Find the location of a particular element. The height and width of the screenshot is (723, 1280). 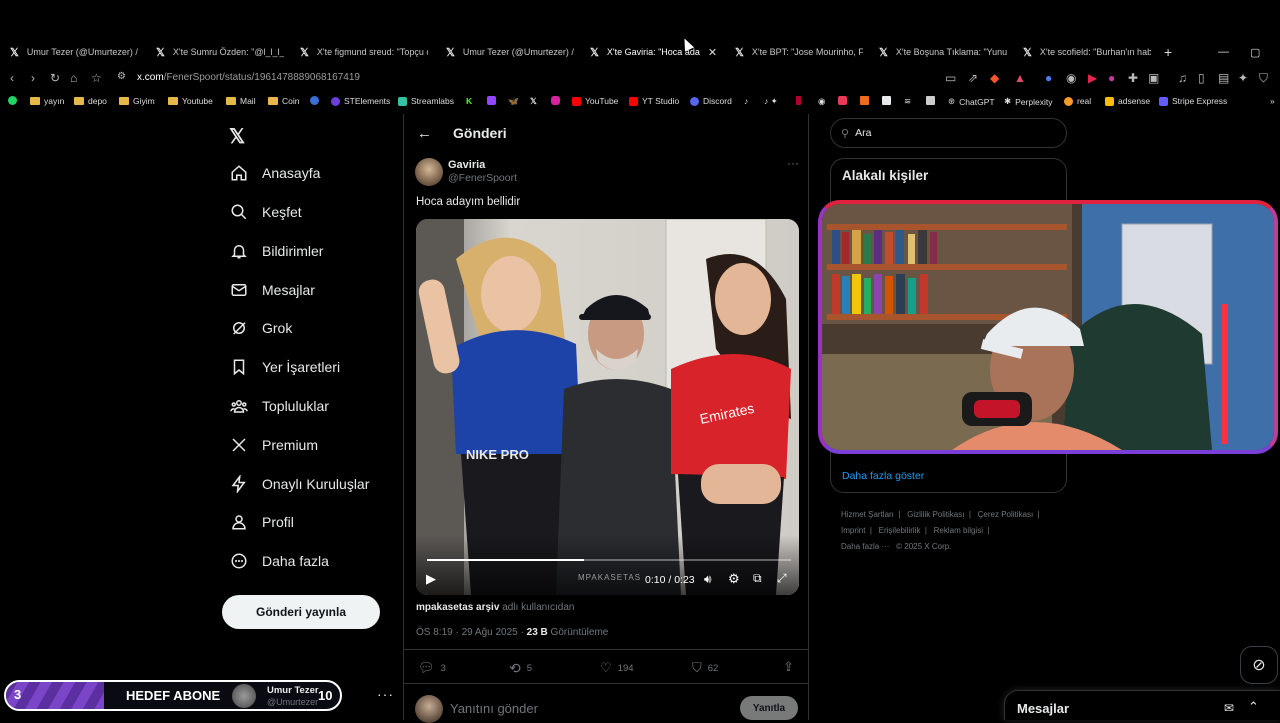

grok-float-icon: ⊘ is located at coordinates (1259, 665).